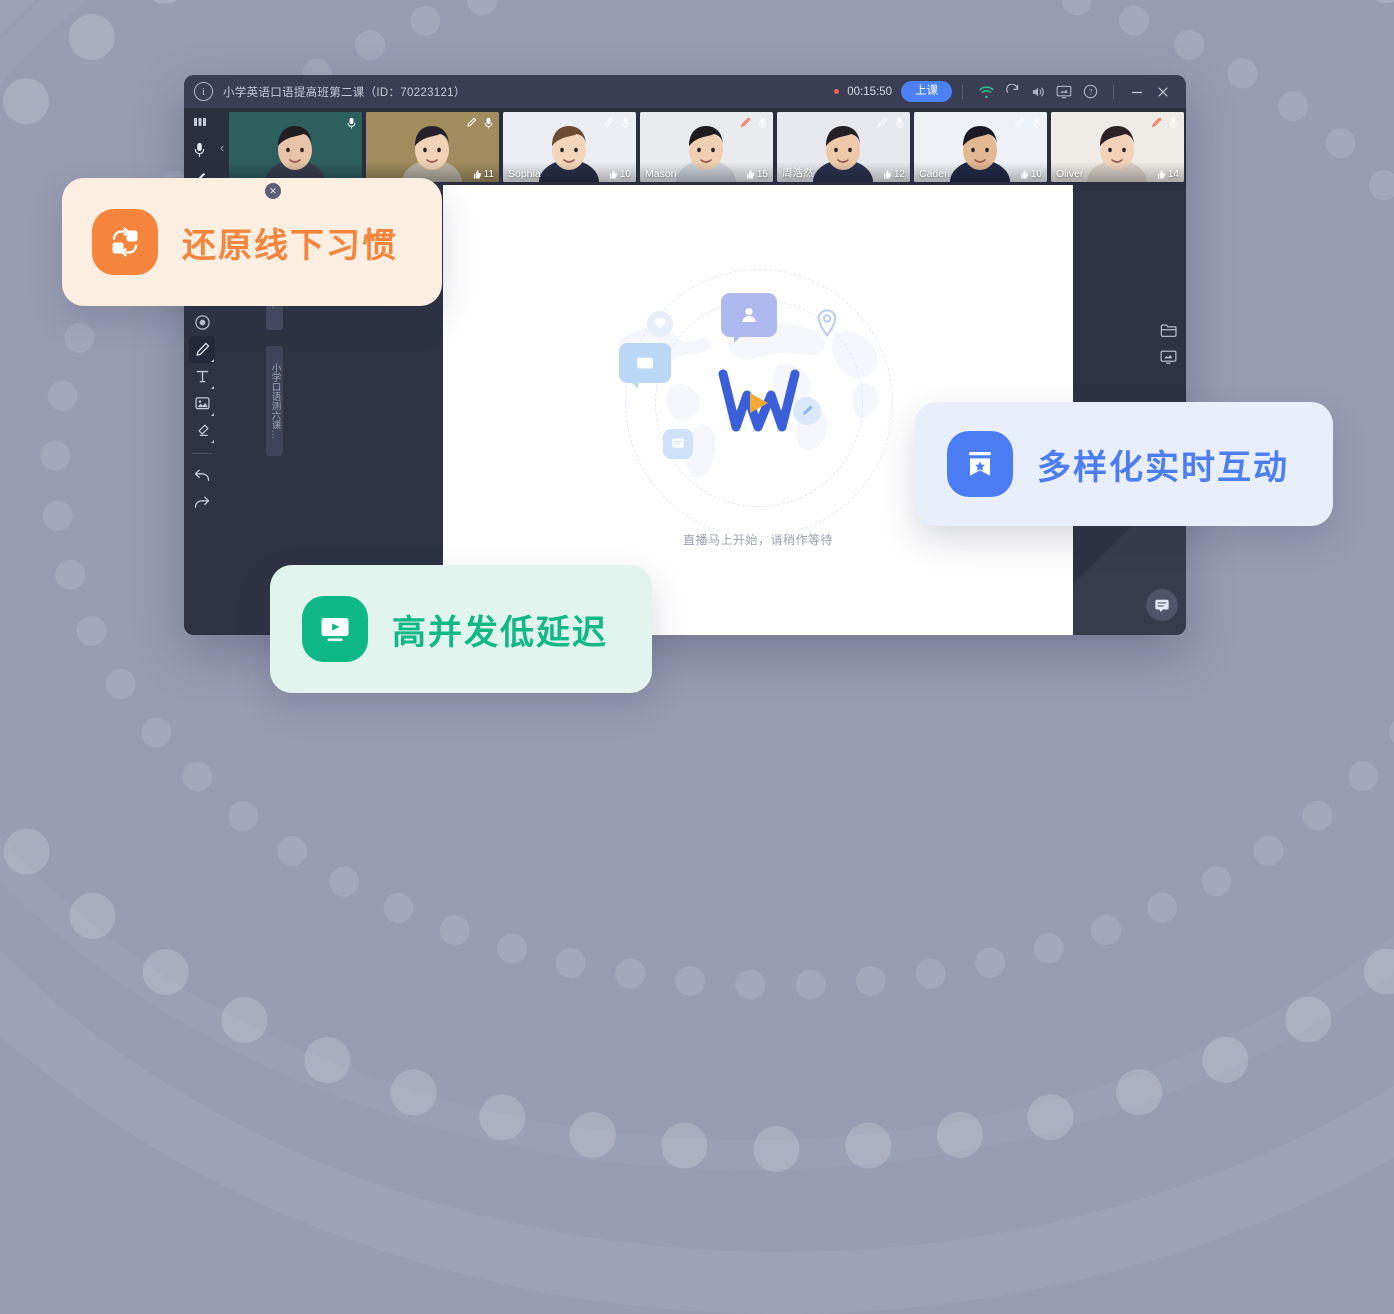 The image size is (1394, 1314). What do you see at coordinates (202, 322) in the screenshot?
I see `select-icon` at bounding box center [202, 322].